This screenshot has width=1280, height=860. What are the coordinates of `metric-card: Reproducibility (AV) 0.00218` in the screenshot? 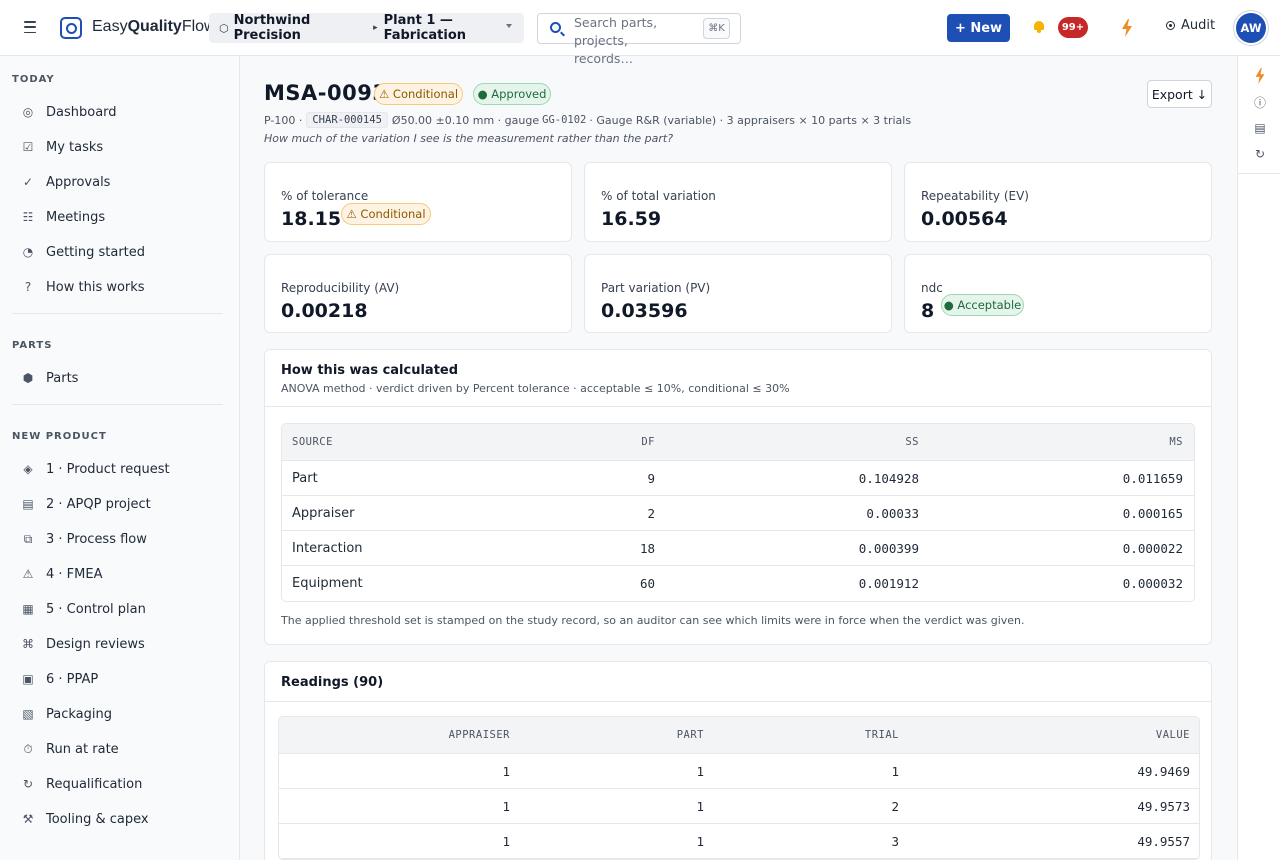 It's located at (418, 293).